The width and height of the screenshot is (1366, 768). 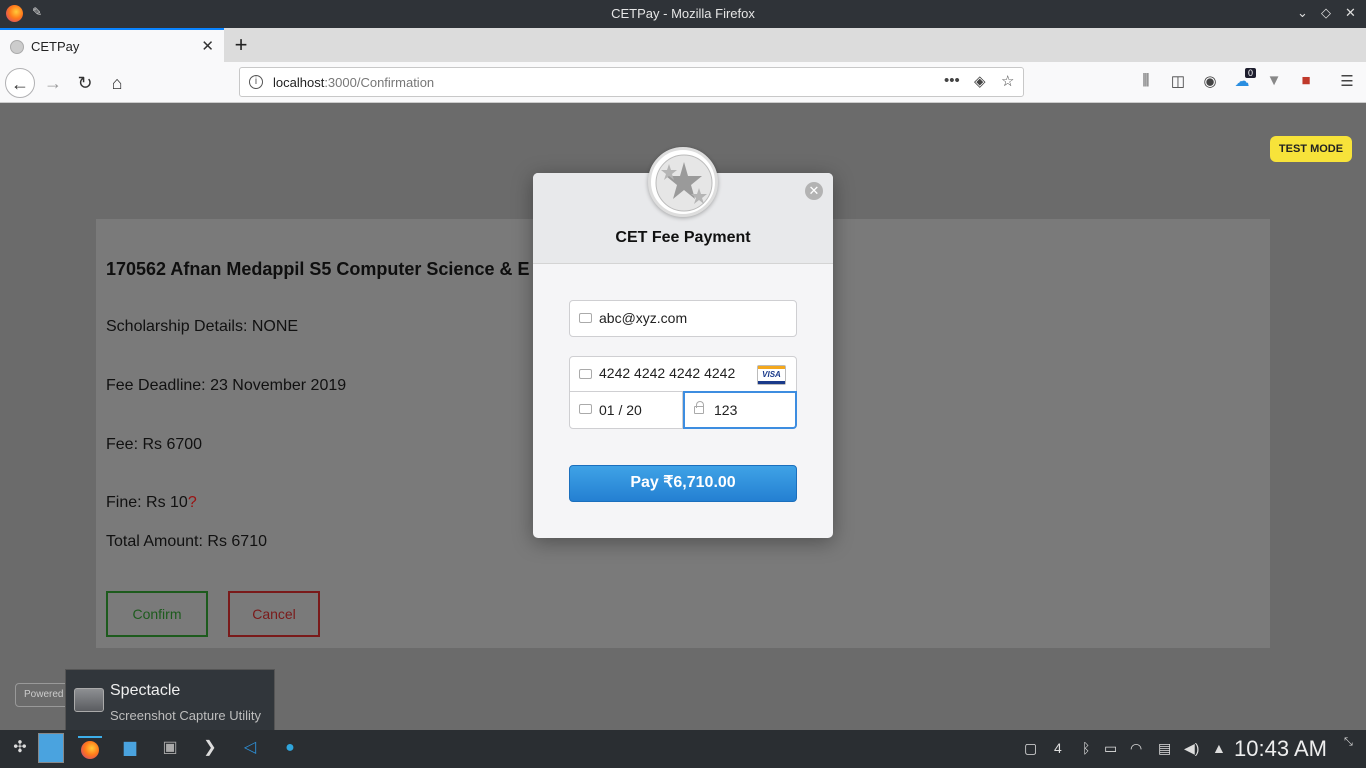 What do you see at coordinates (1311, 149) in the screenshot?
I see `test-mode-badge: TEST MODE` at bounding box center [1311, 149].